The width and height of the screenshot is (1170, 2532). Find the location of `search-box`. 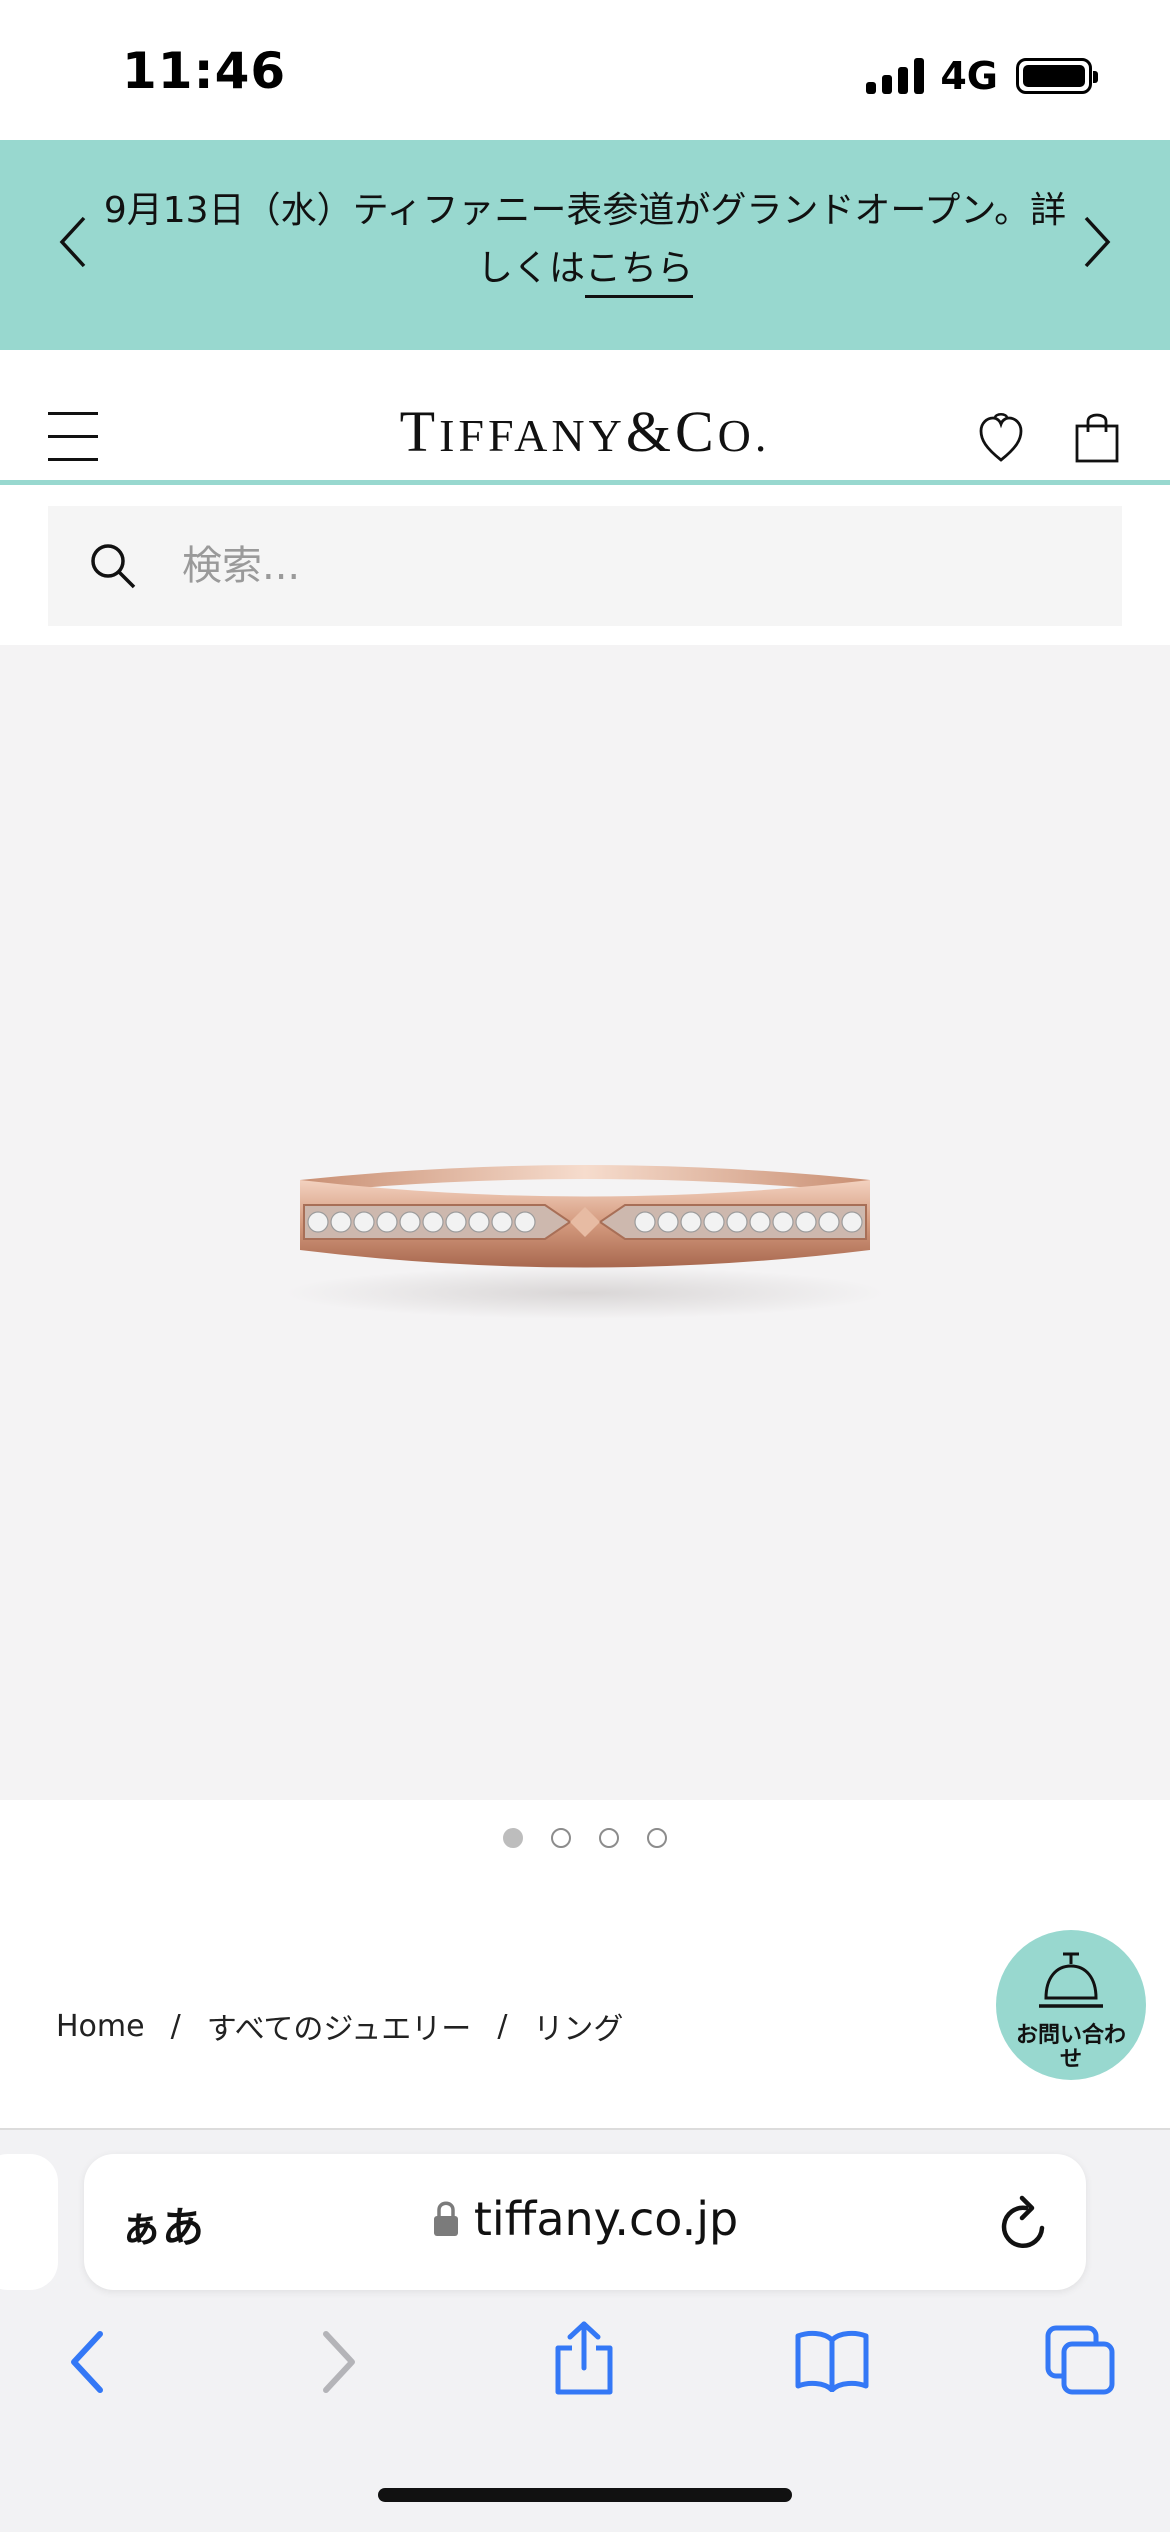

search-box is located at coordinates (585, 566).